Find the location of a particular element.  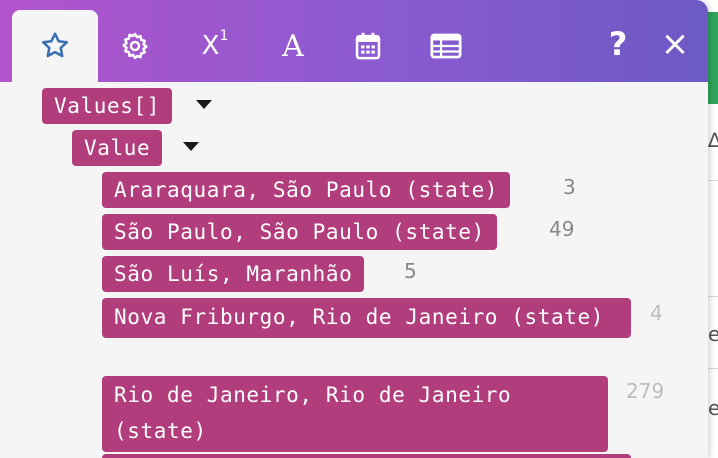

calendar-icon is located at coordinates (368, 46).